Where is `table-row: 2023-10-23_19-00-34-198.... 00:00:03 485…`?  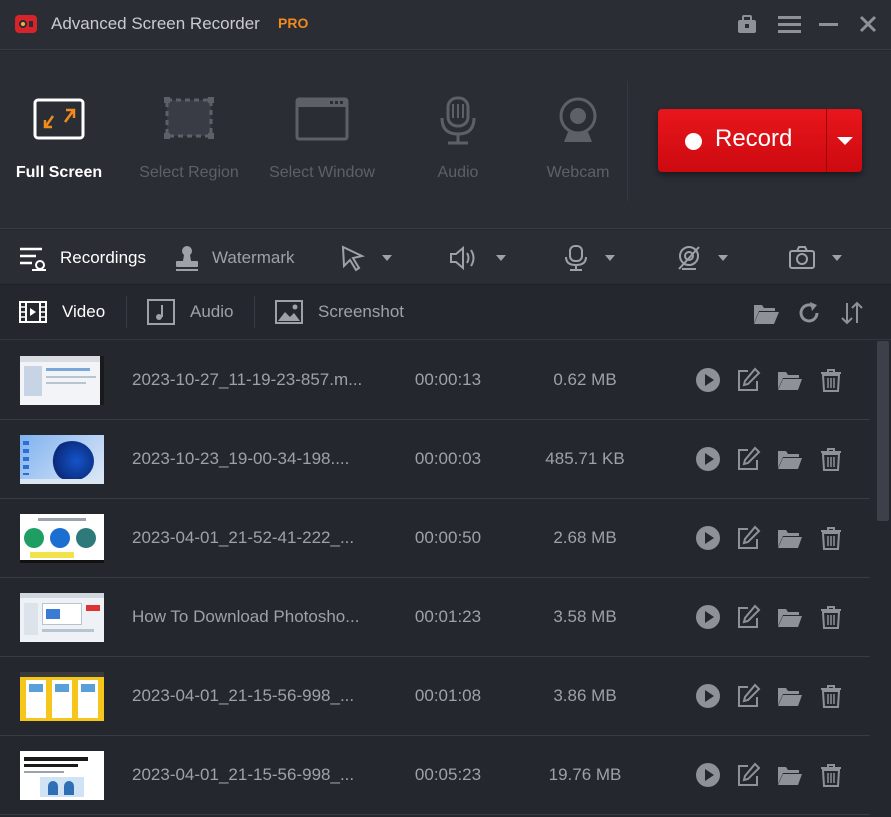 table-row: 2023-10-23_19-00-34-198.... 00:00:03 485… is located at coordinates (435, 459).